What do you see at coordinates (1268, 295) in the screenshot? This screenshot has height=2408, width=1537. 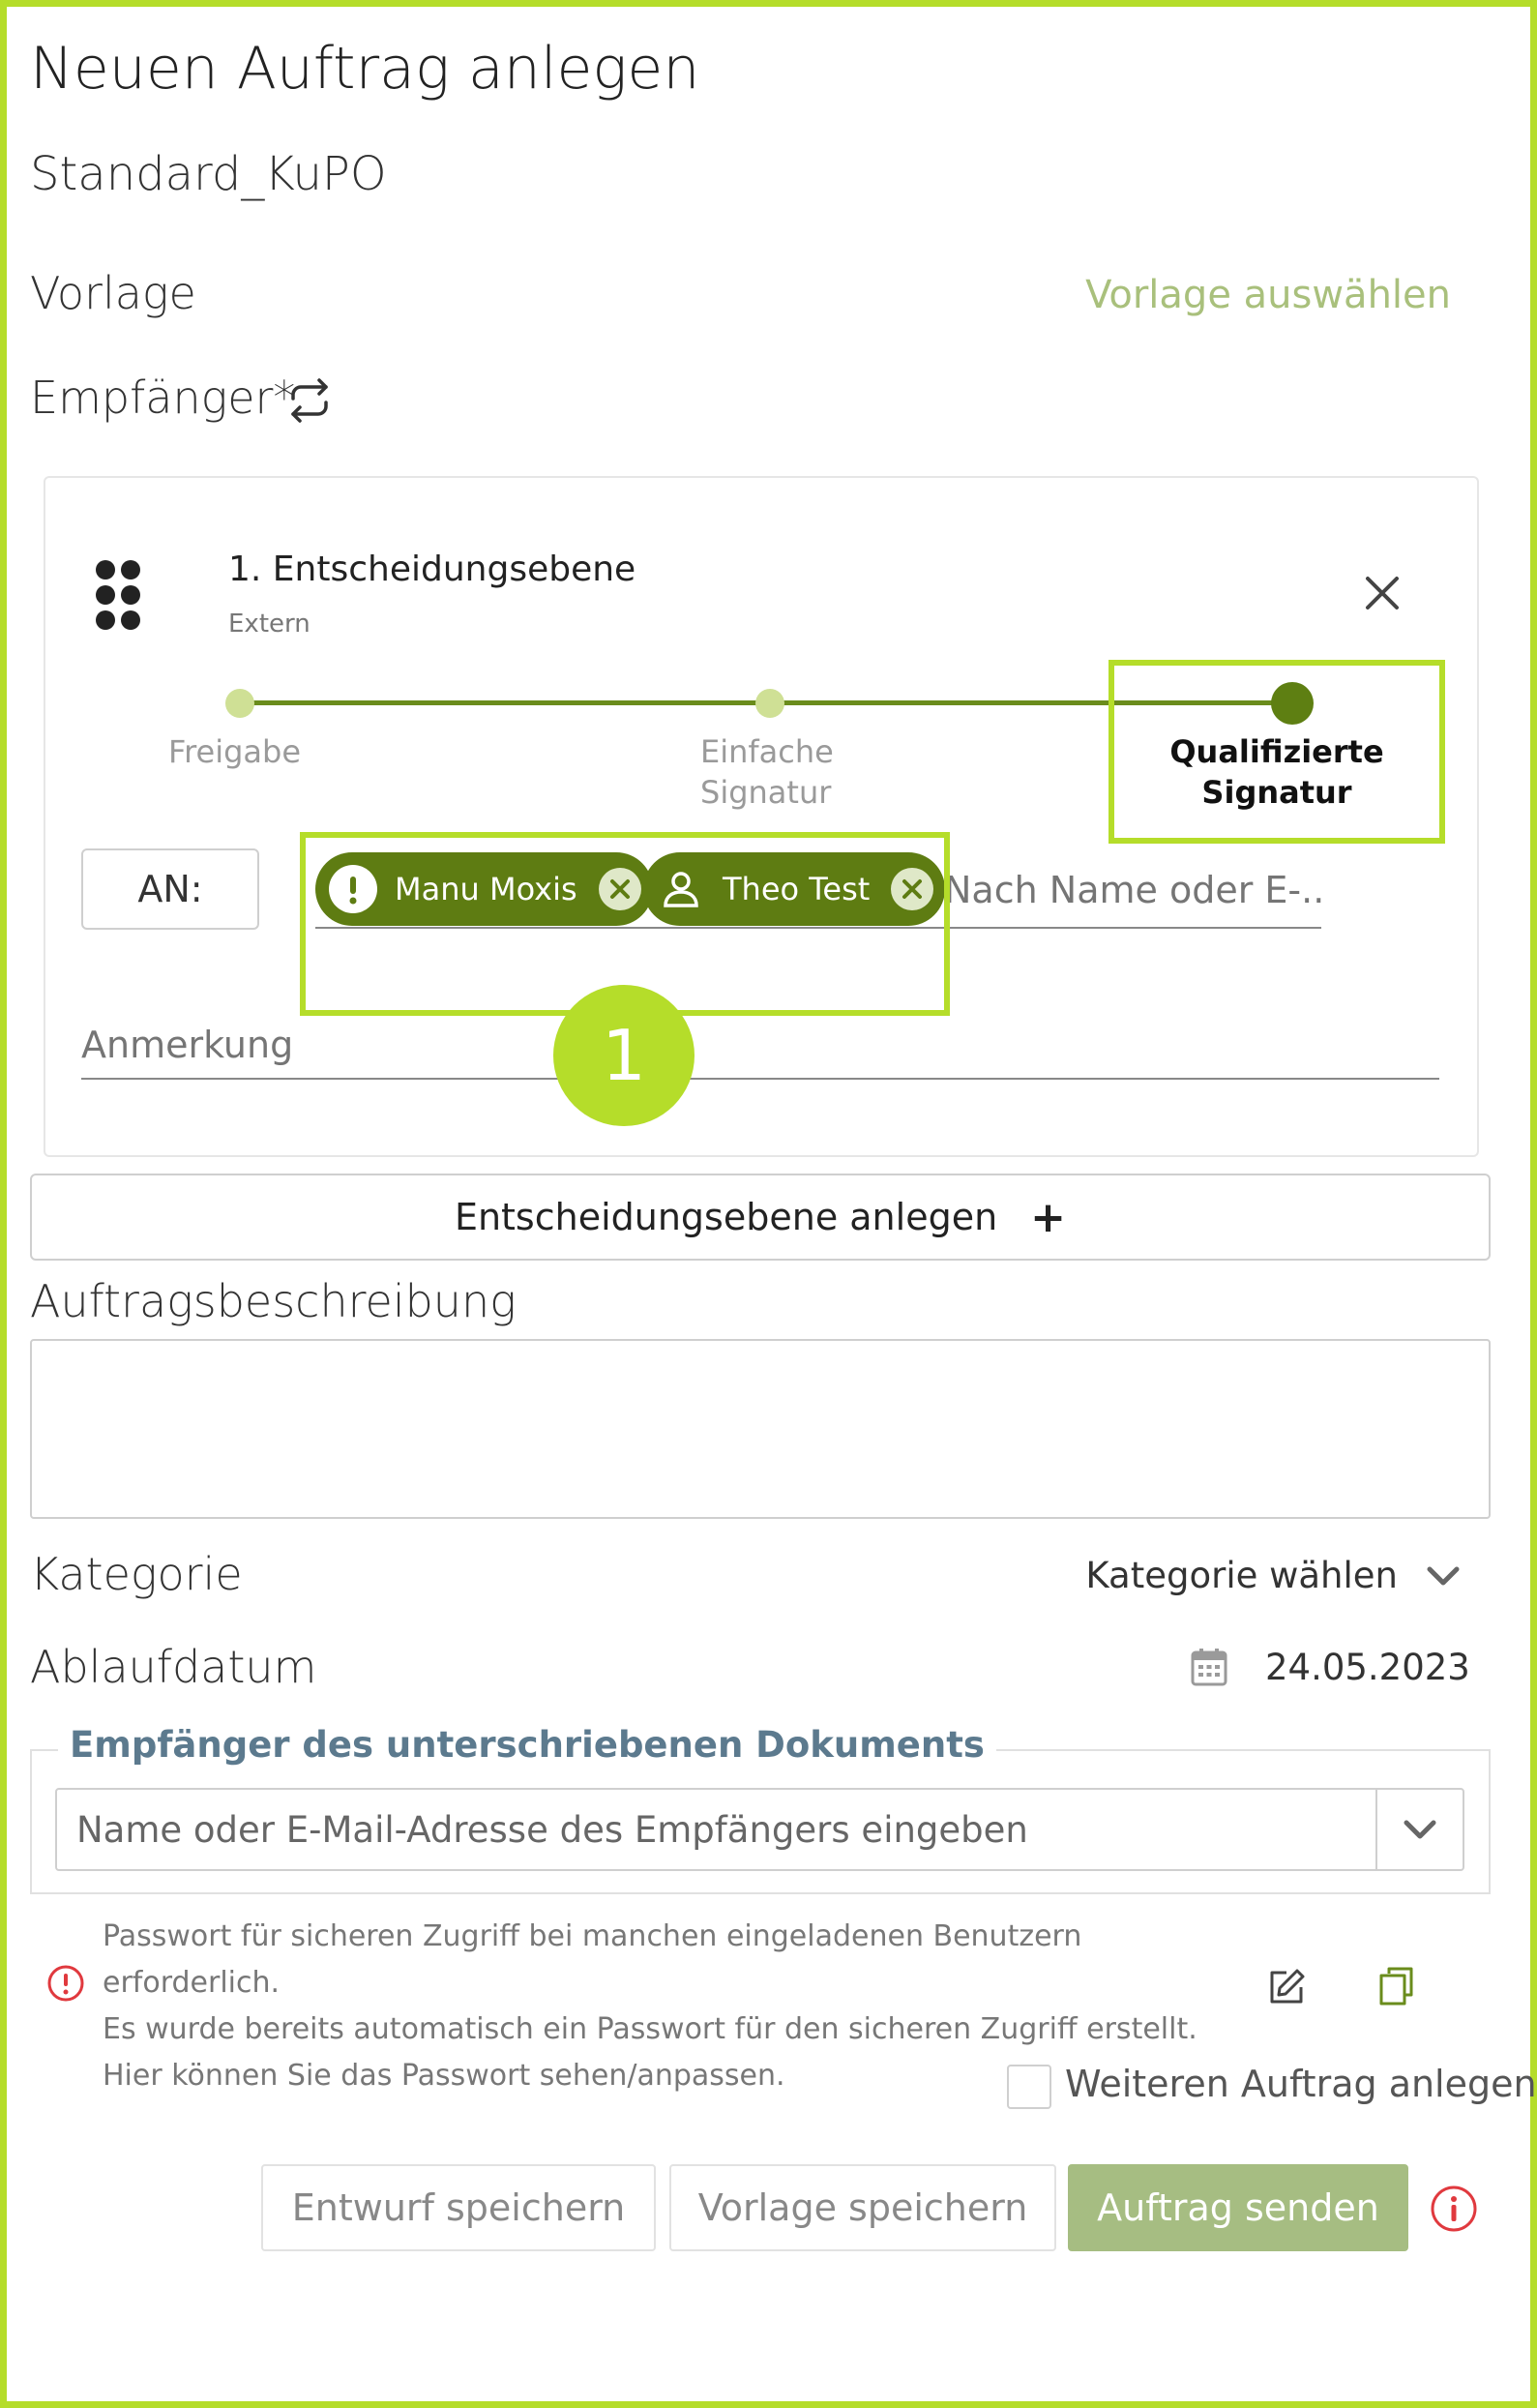 I see `select-template-link: Vorlage auswählen` at bounding box center [1268, 295].